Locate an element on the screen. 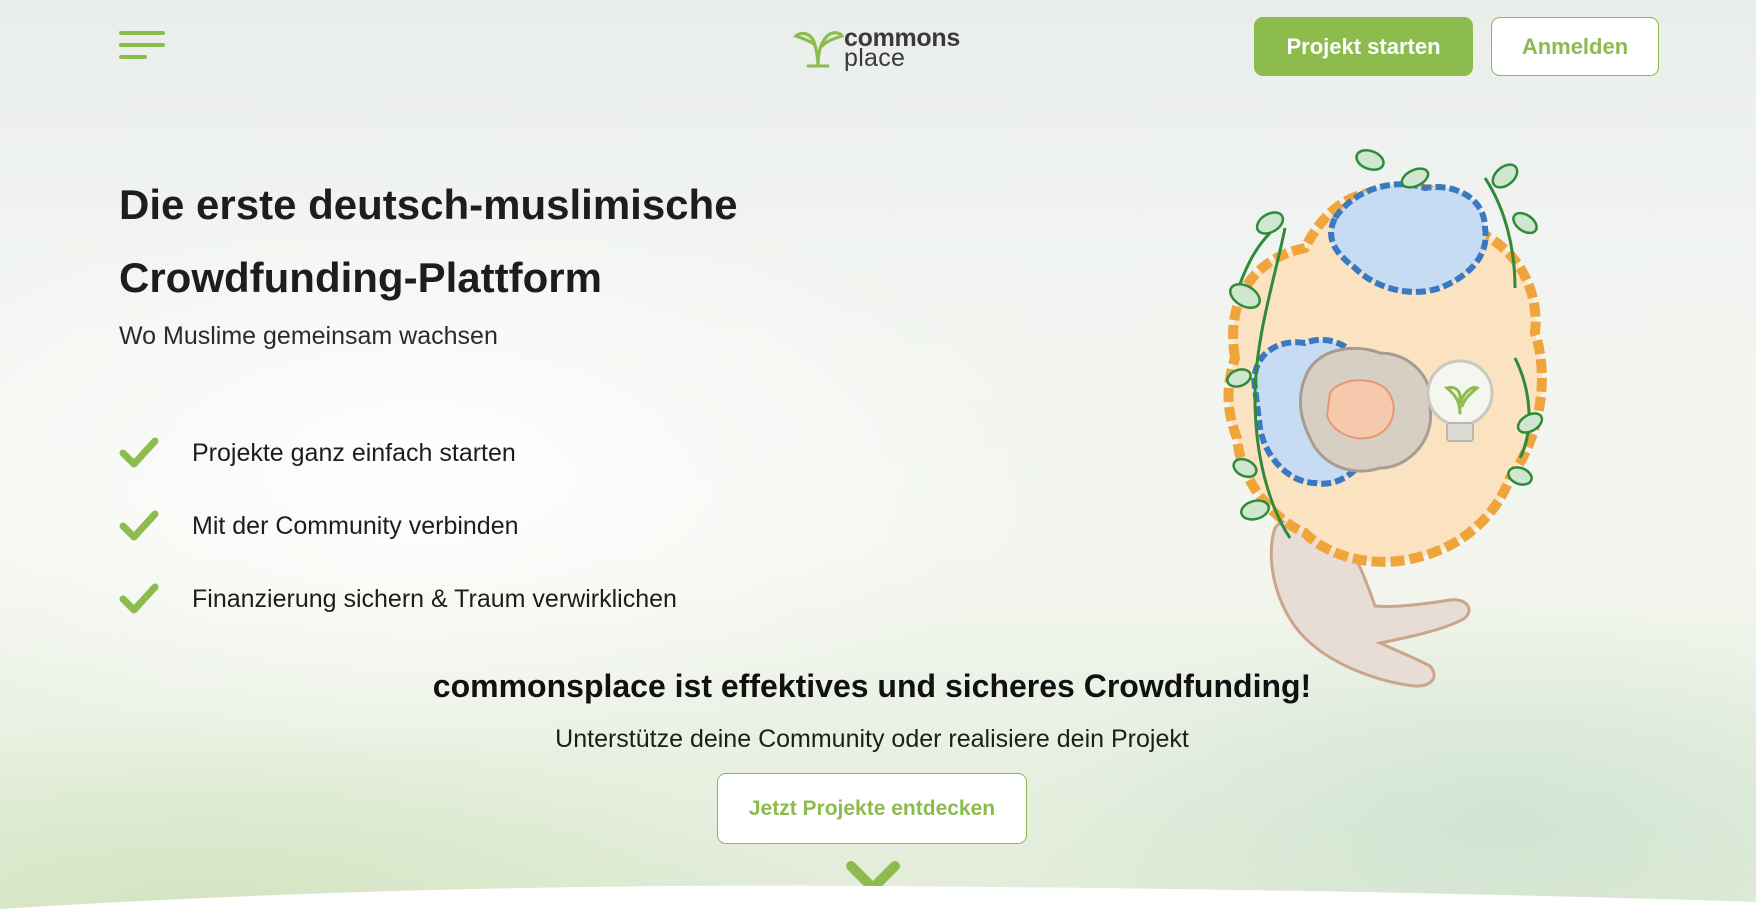 This screenshot has width=1756, height=909. sprout-cup-icon is located at coordinates (818, 49).